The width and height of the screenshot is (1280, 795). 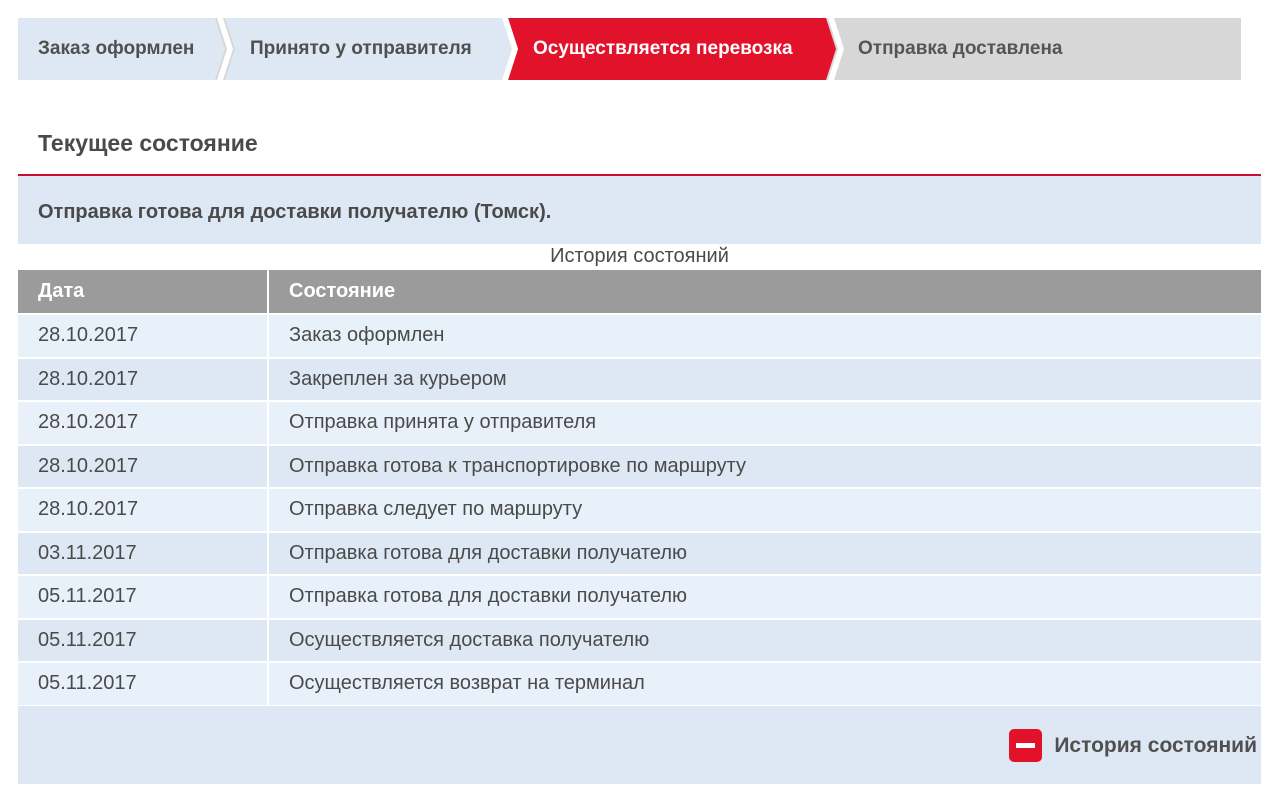 I want to click on step-accepted-from-sender: Принято у отправителя, so click(x=370, y=49).